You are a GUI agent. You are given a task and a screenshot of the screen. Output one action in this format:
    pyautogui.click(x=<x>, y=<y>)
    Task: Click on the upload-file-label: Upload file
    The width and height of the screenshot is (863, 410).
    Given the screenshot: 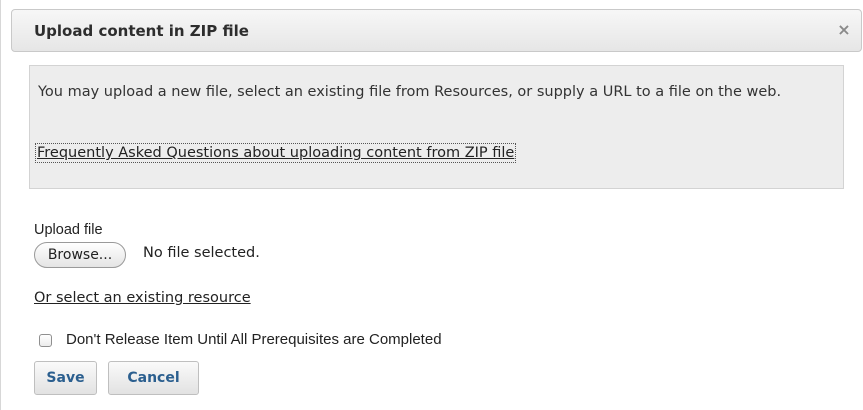 What is the action you would take?
    pyautogui.click(x=68, y=230)
    